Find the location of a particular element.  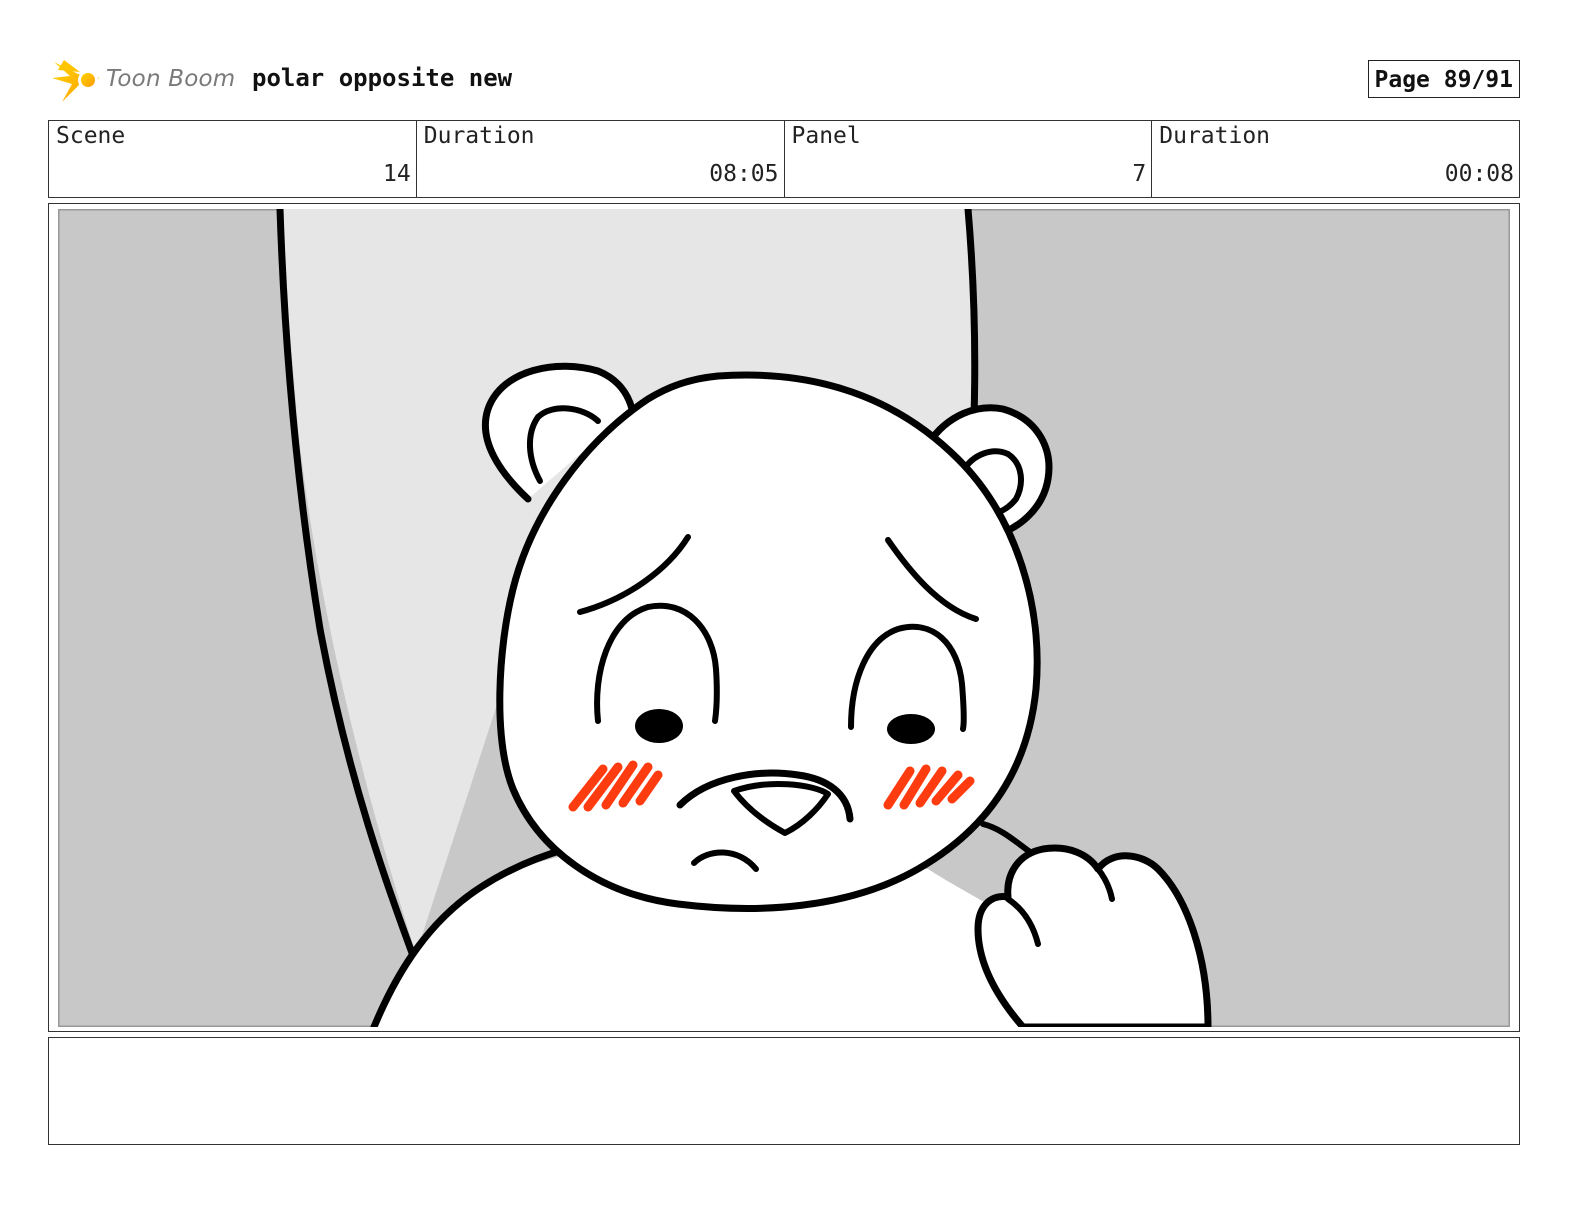

panel-cell: Panel 7 is located at coordinates (969, 159).